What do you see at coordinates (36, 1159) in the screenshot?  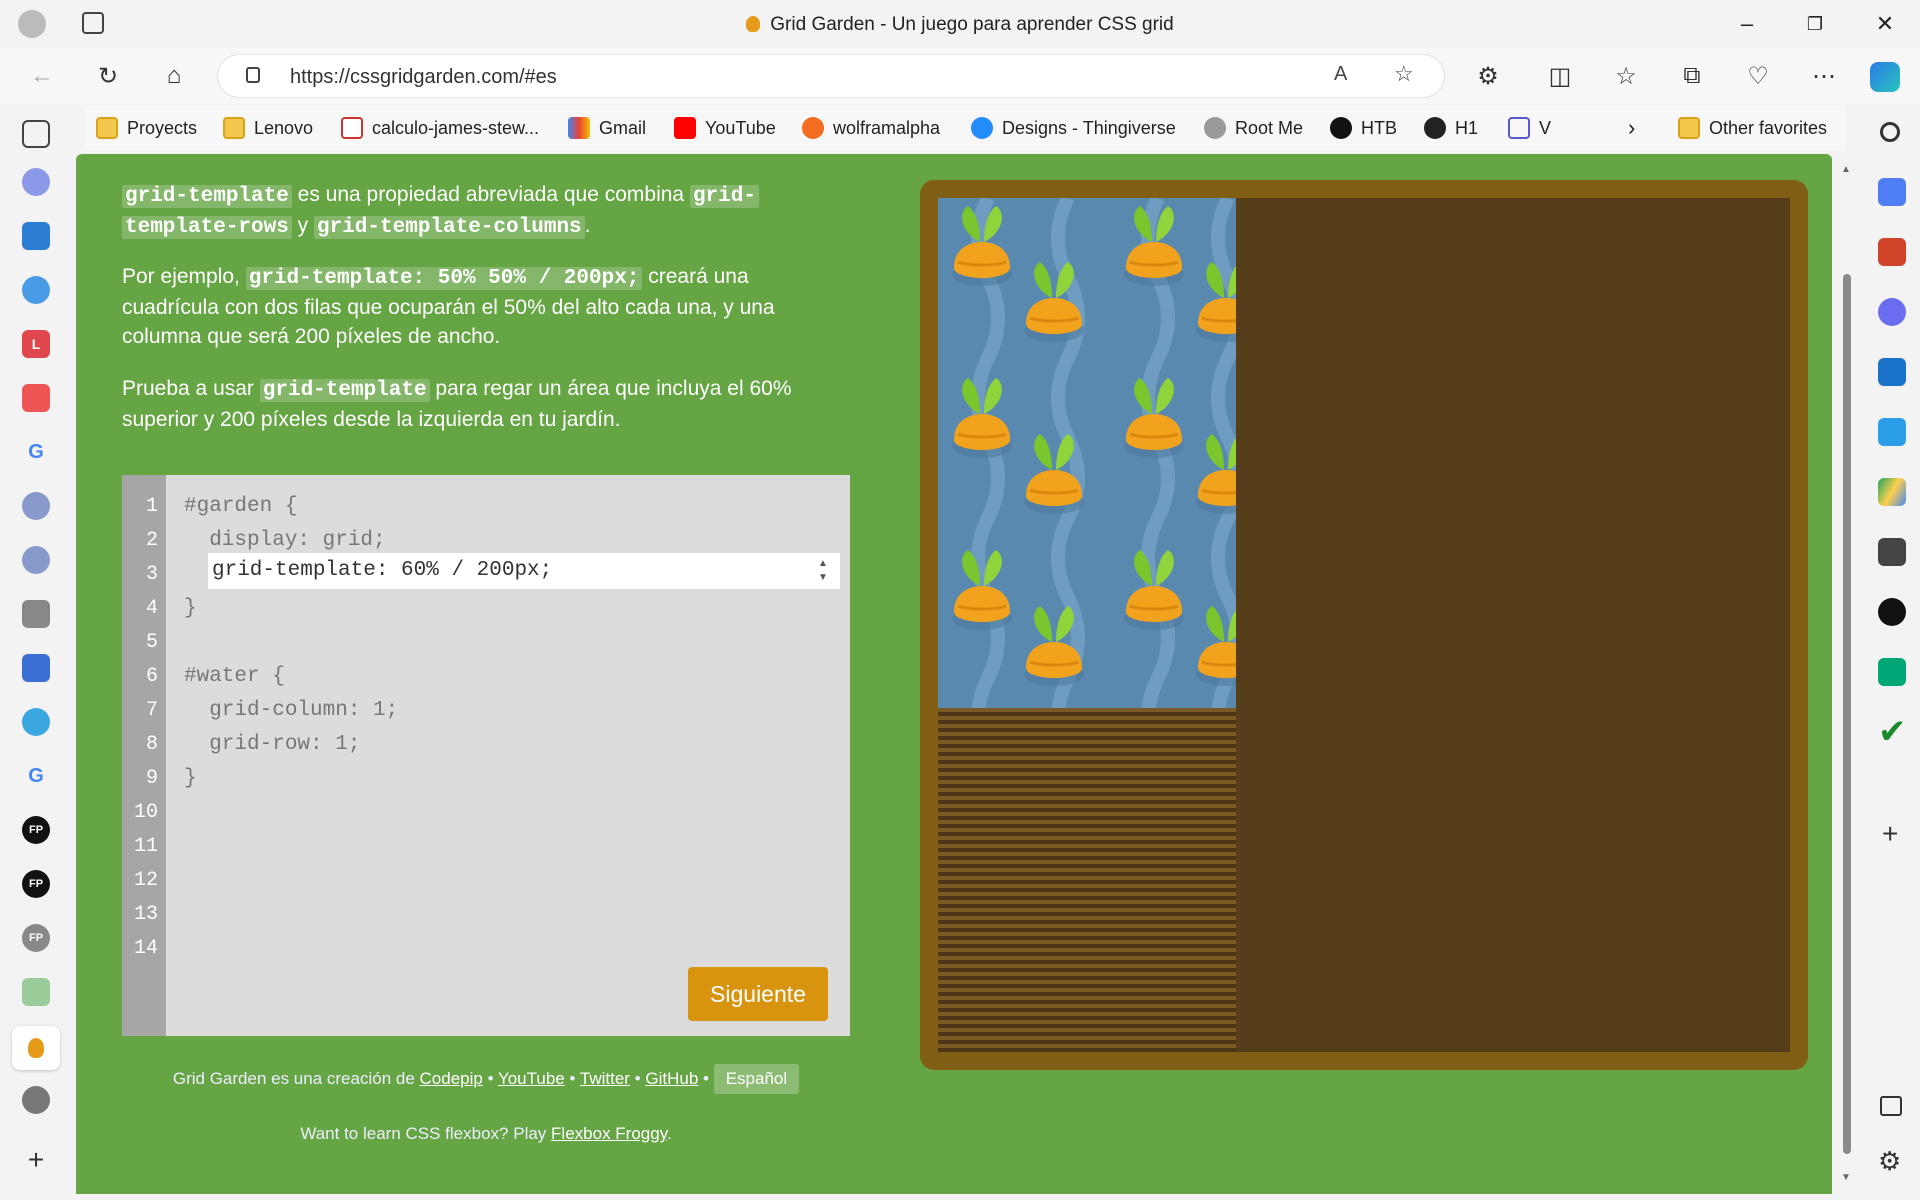 I see `new-tab-icon: +` at bounding box center [36, 1159].